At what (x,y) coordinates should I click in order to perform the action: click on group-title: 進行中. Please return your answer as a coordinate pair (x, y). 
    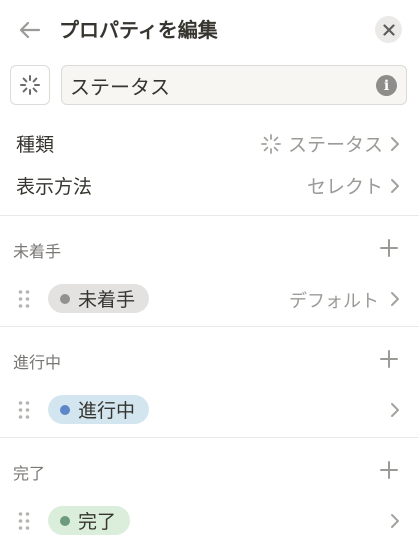
    Looking at the image, I should click on (37, 362).